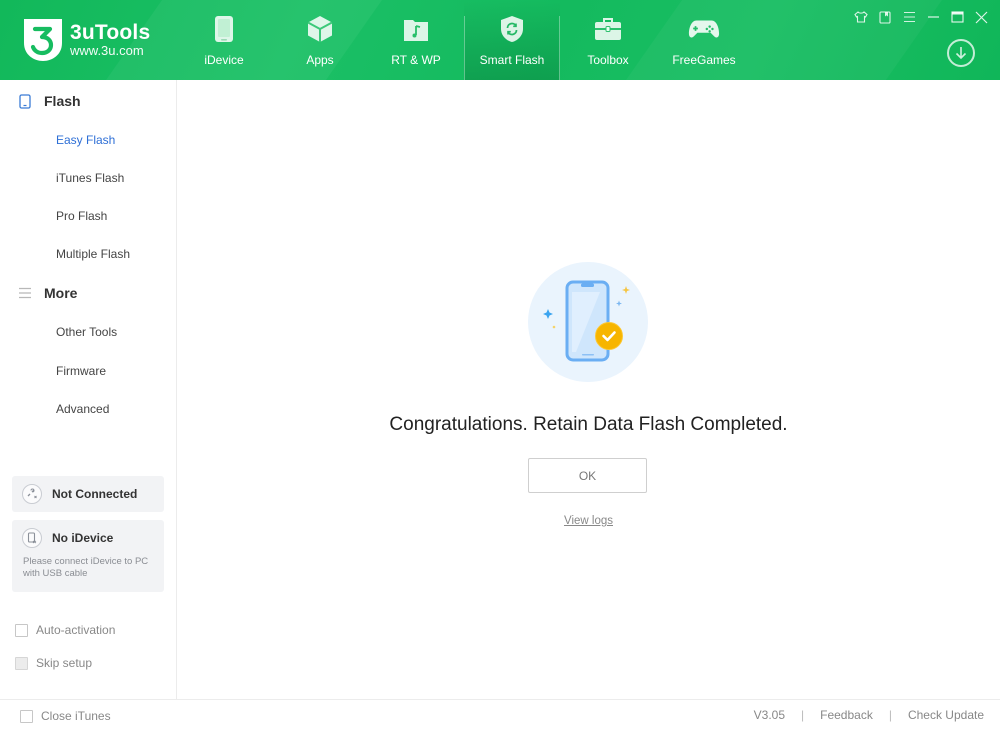 Image resolution: width=1000 pixels, height=729 pixels. I want to click on skin-icon, so click(861, 17).